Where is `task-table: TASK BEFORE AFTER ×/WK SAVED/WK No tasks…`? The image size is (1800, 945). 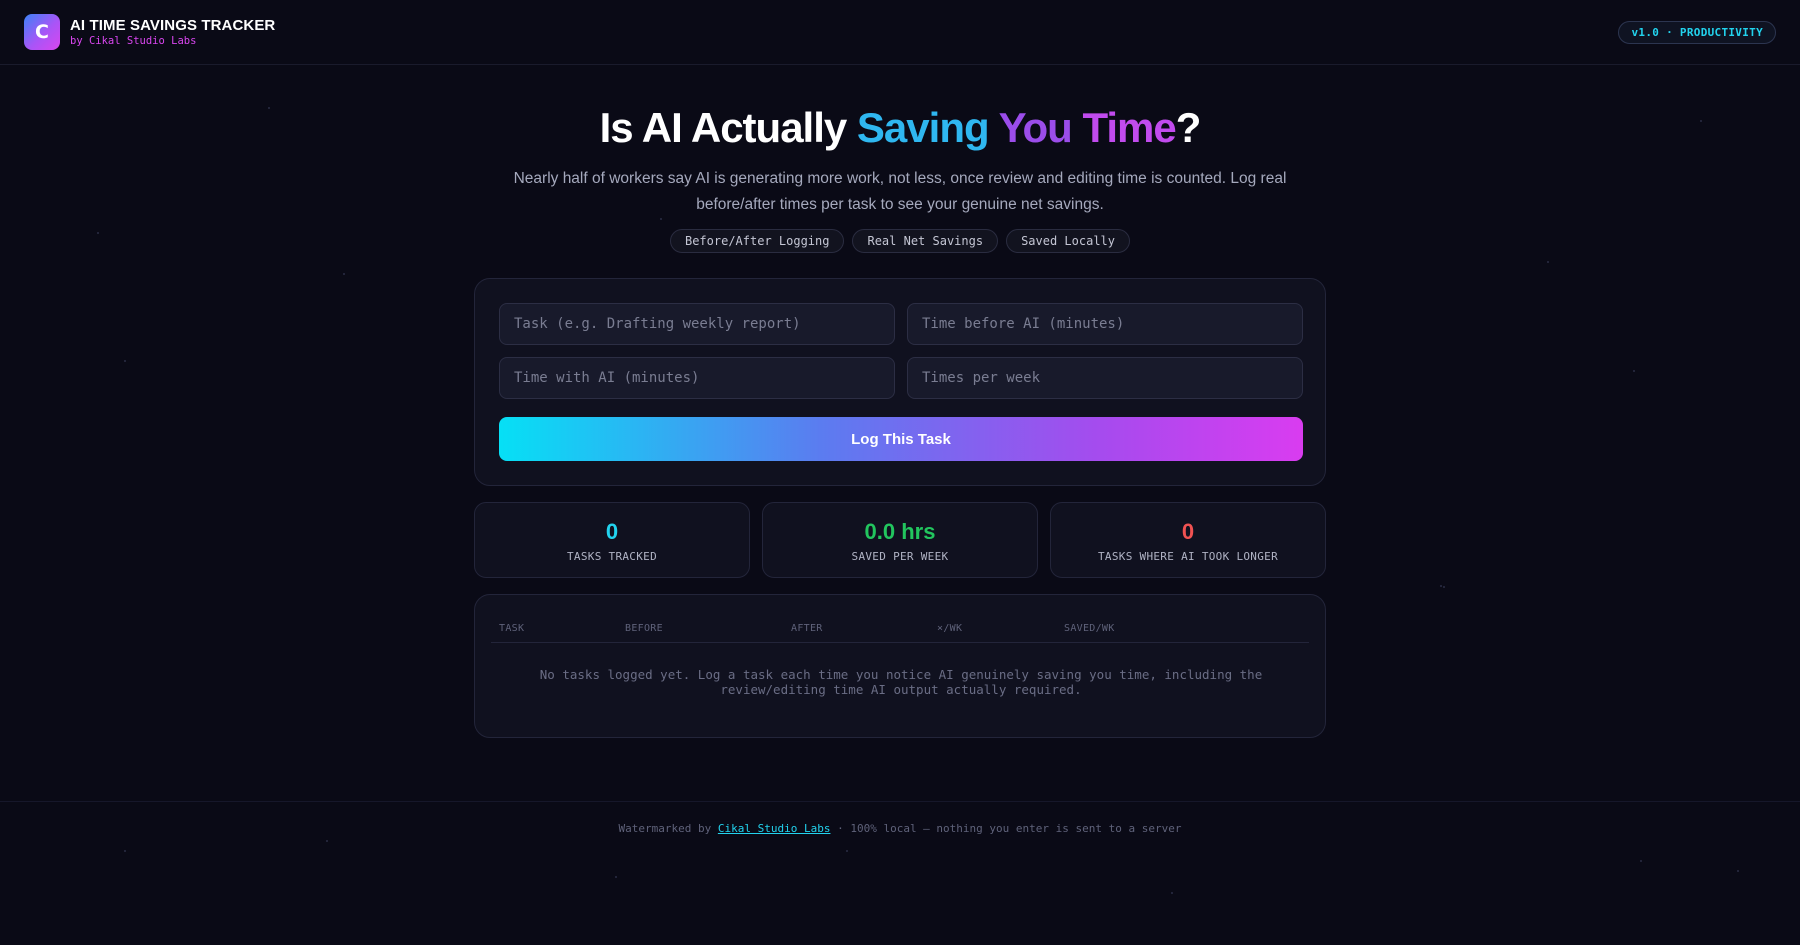 task-table: TASK BEFORE AFTER ×/WK SAVED/WK No tasks… is located at coordinates (900, 666).